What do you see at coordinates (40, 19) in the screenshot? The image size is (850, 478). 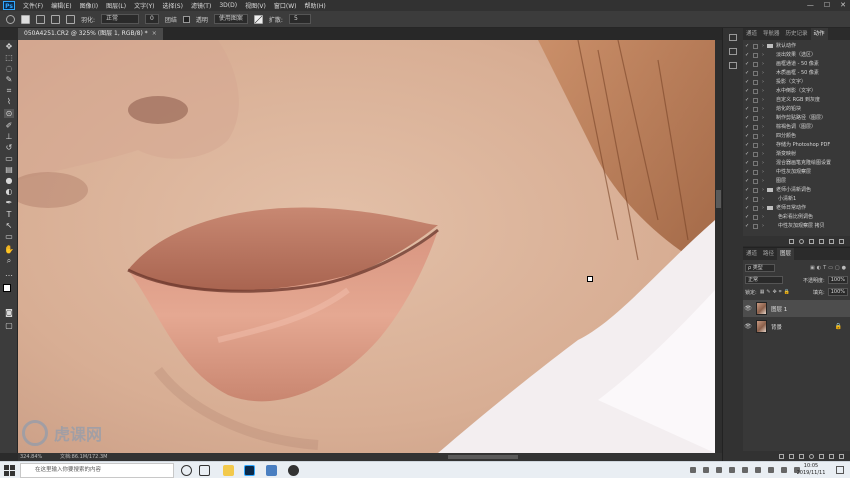 I see `add-selection-icon` at bounding box center [40, 19].